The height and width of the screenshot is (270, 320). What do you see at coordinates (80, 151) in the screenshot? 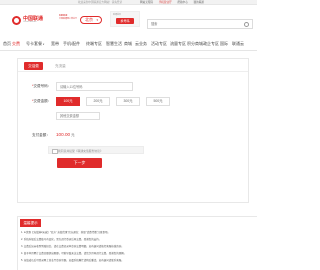
I see `agreement-text: 我同意并接受《联通充值服务协议》` at bounding box center [80, 151].